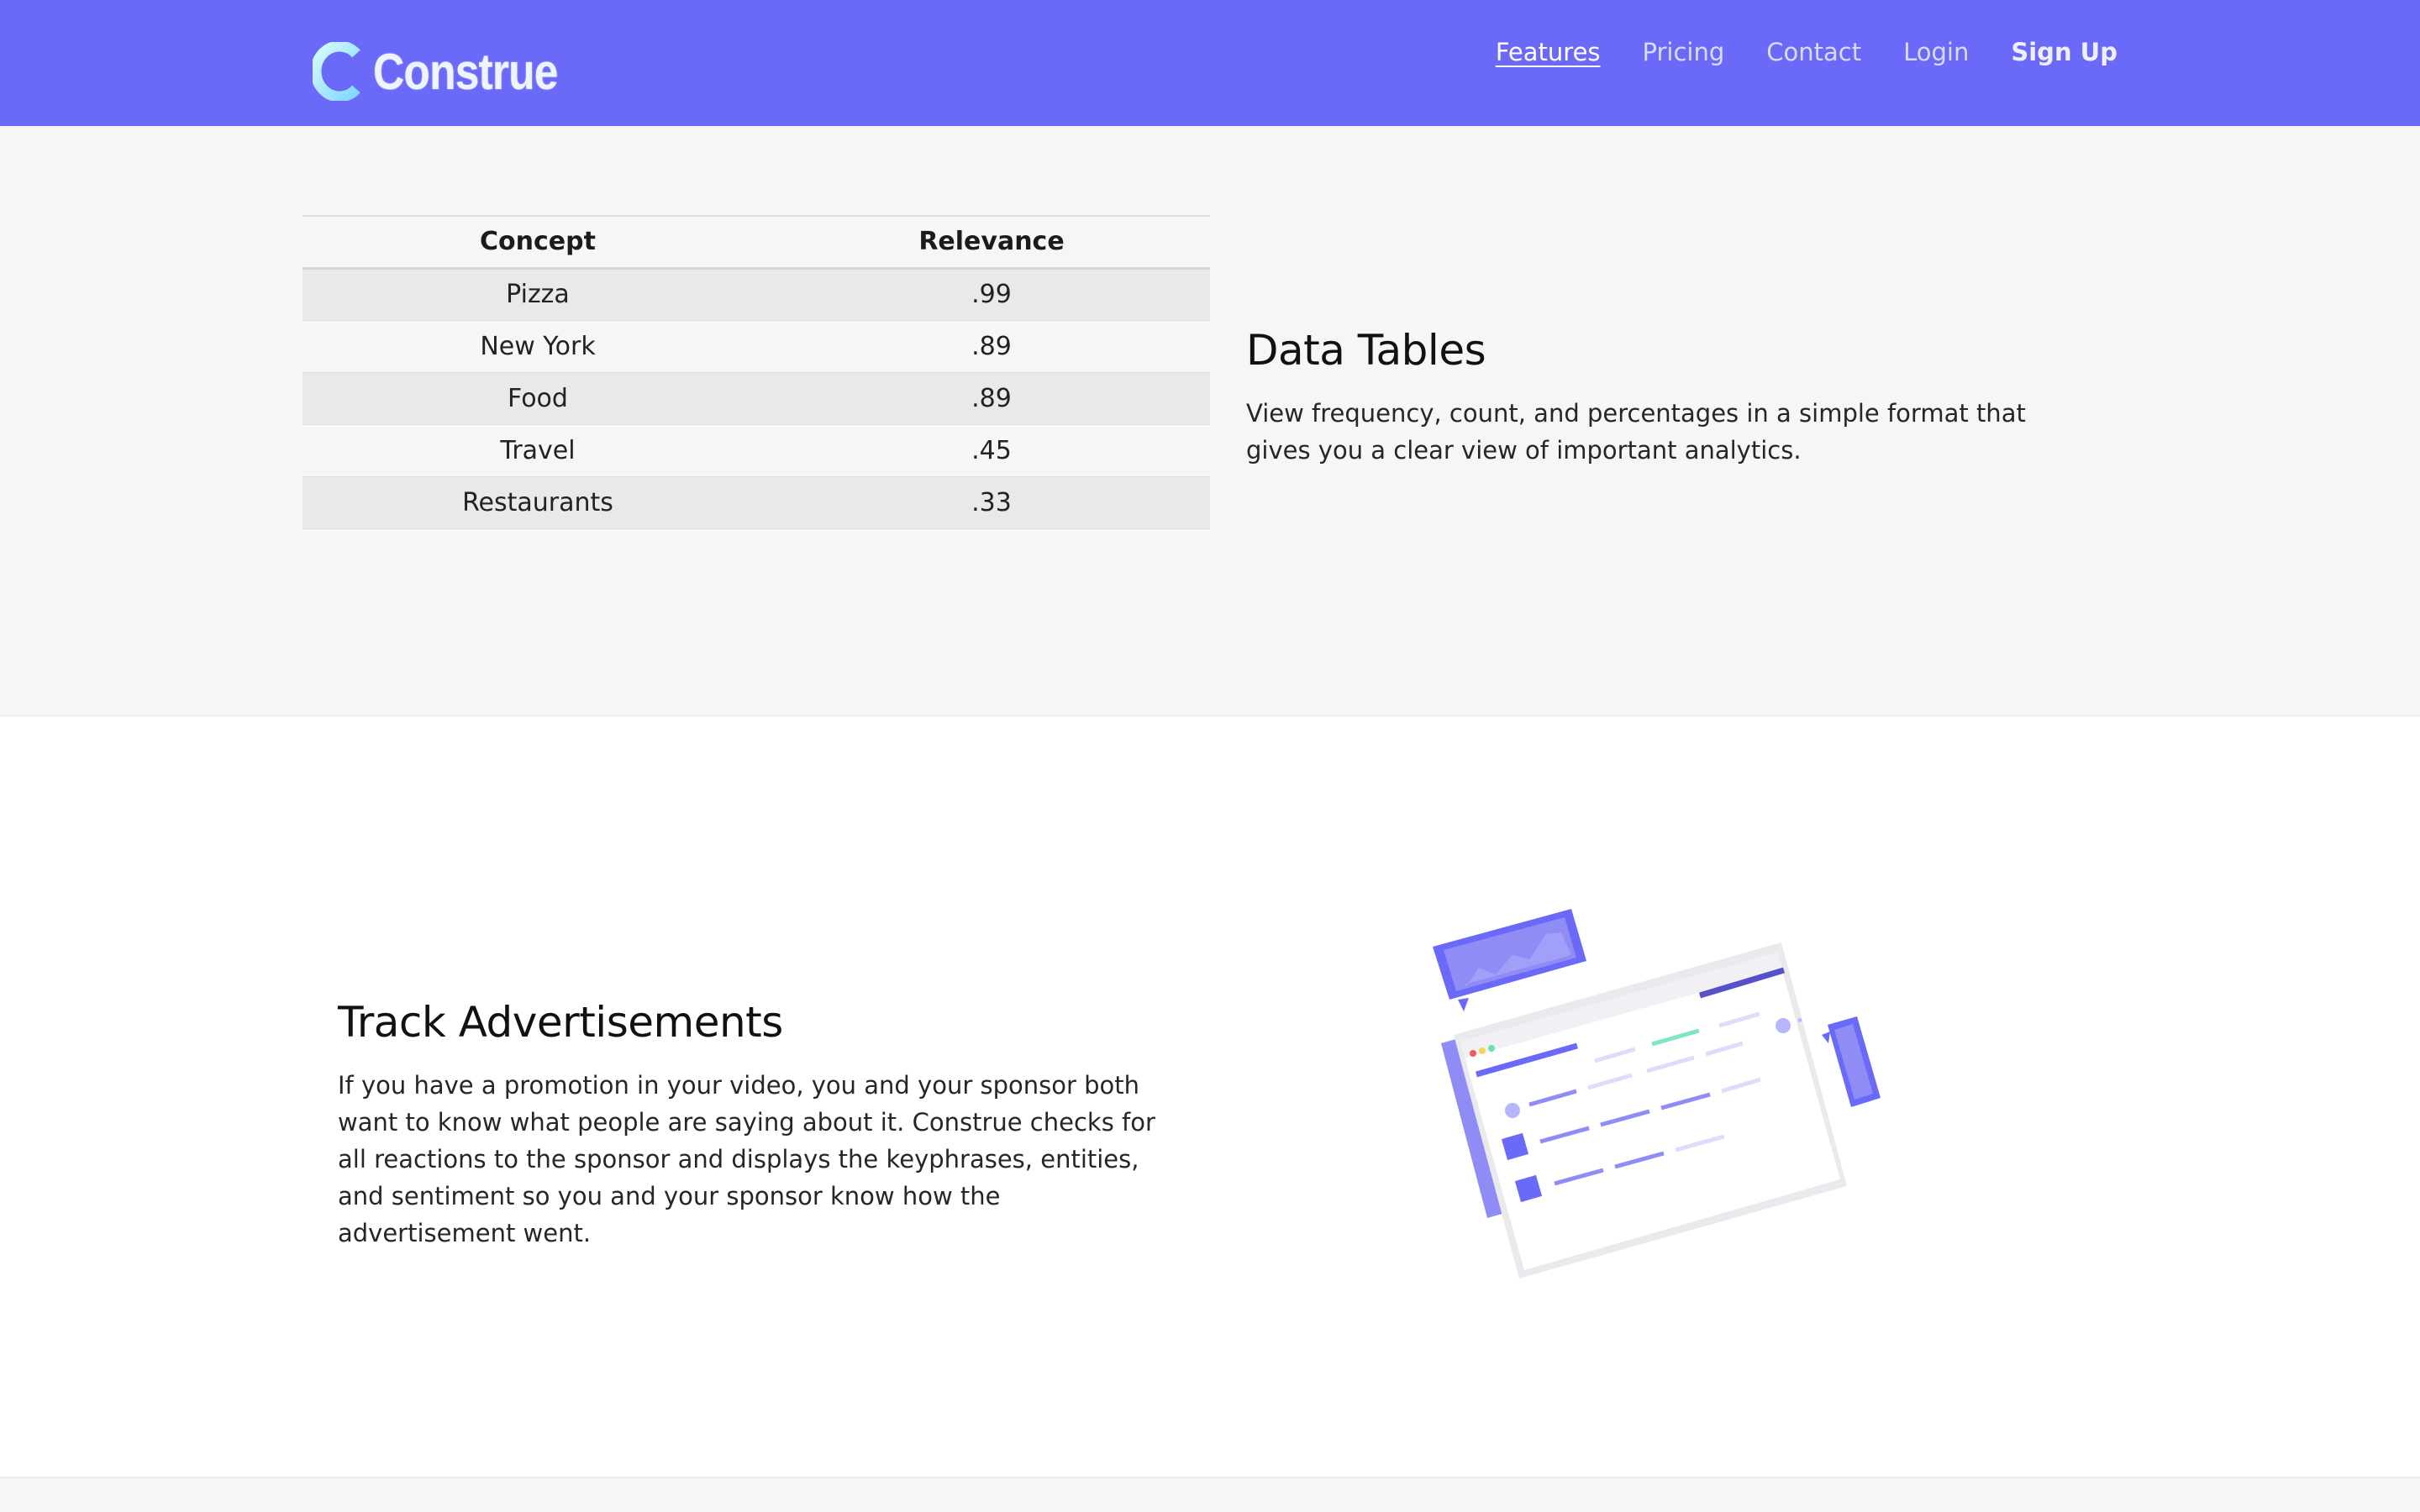 This screenshot has width=2420, height=1512. I want to click on concept-cell: Restaurants, so click(537, 502).